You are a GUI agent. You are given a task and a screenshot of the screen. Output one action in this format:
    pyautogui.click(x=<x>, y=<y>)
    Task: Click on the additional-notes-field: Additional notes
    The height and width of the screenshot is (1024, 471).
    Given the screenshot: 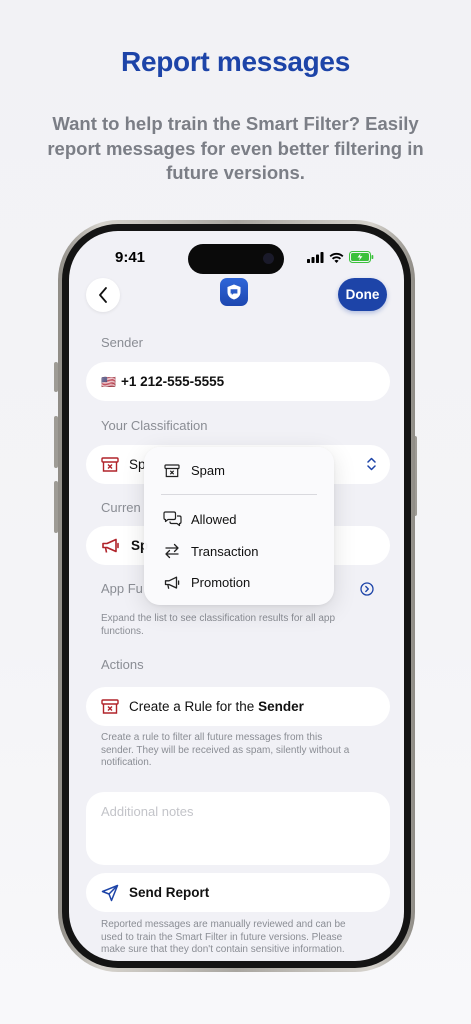 What is the action you would take?
    pyautogui.click(x=238, y=828)
    